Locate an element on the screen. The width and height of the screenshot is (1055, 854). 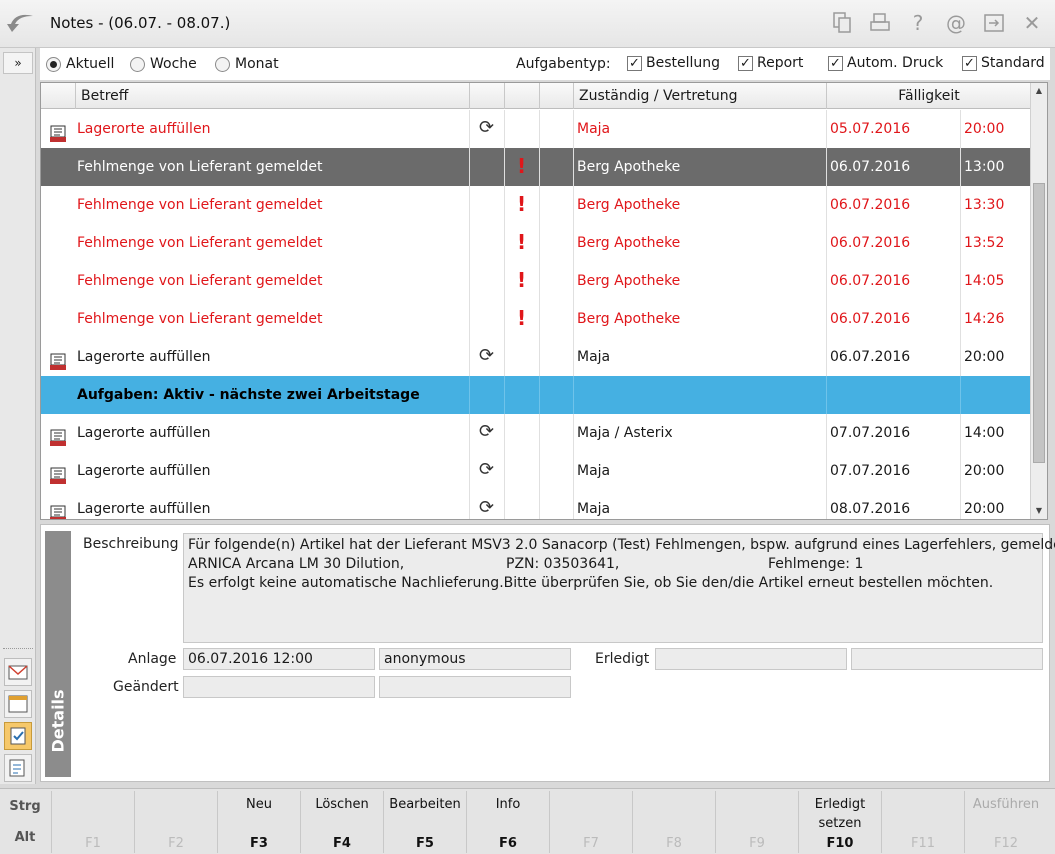
scroll-thumb is located at coordinates (1039, 323).